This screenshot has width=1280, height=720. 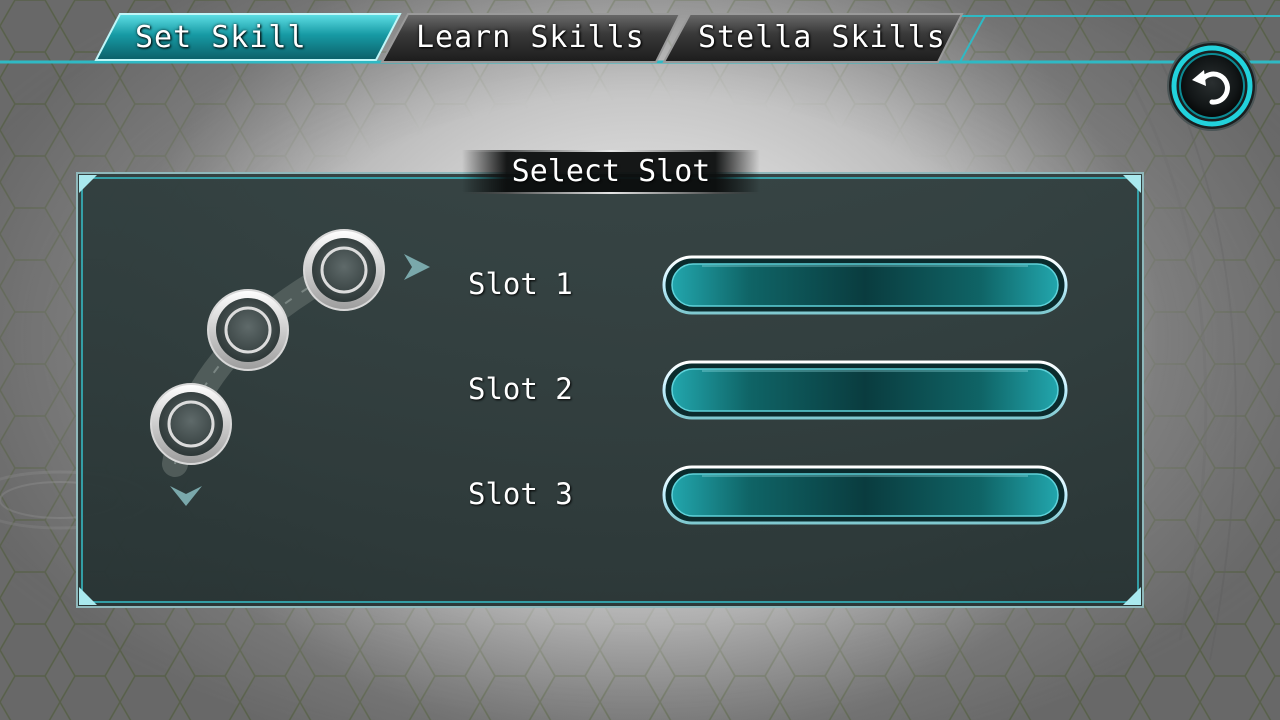 I want to click on panel-title-plate: Select Slot, so click(x=611, y=172).